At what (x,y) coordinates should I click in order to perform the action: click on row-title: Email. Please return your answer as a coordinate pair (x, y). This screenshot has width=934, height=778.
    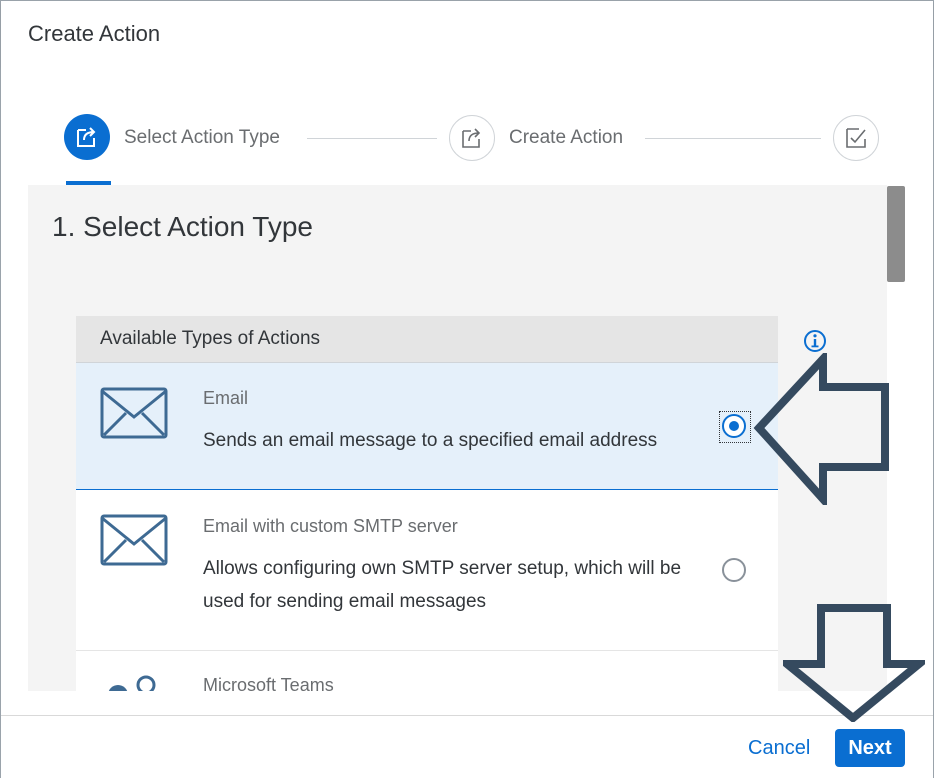
    Looking at the image, I should click on (226, 398).